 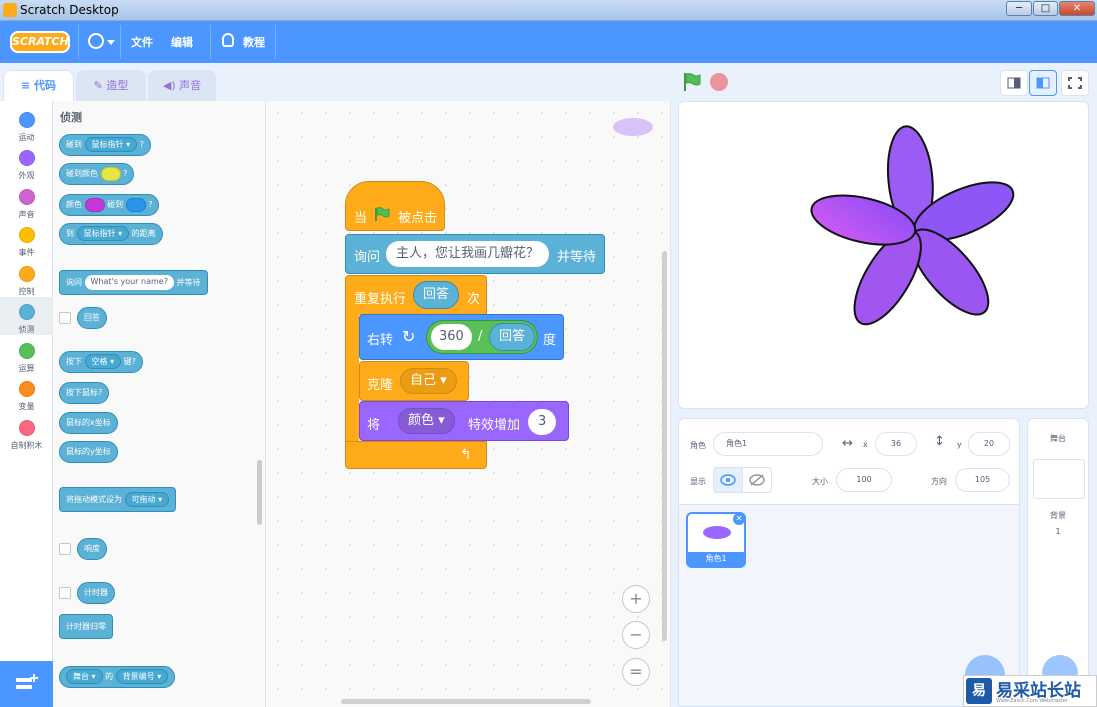 What do you see at coordinates (464, 421) in the screenshot?
I see `change-effect-block: 将 颜色 ▾ 特效增加 3` at bounding box center [464, 421].